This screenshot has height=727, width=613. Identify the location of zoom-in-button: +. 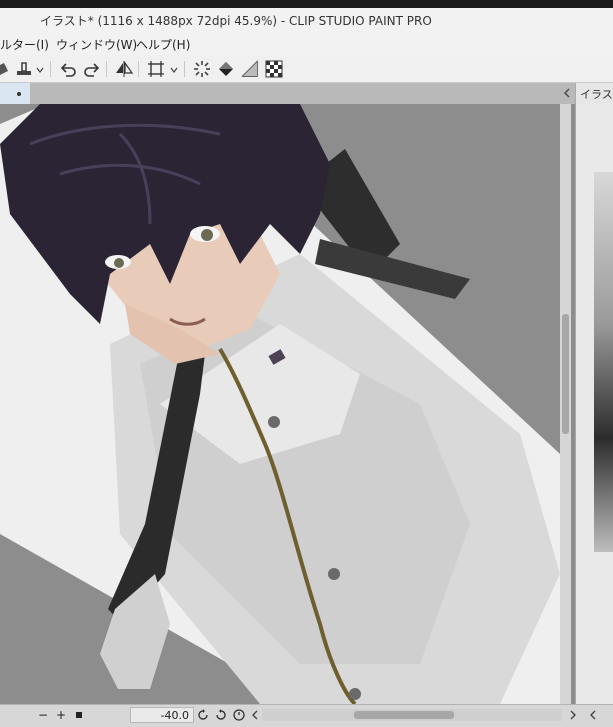
(61, 715).